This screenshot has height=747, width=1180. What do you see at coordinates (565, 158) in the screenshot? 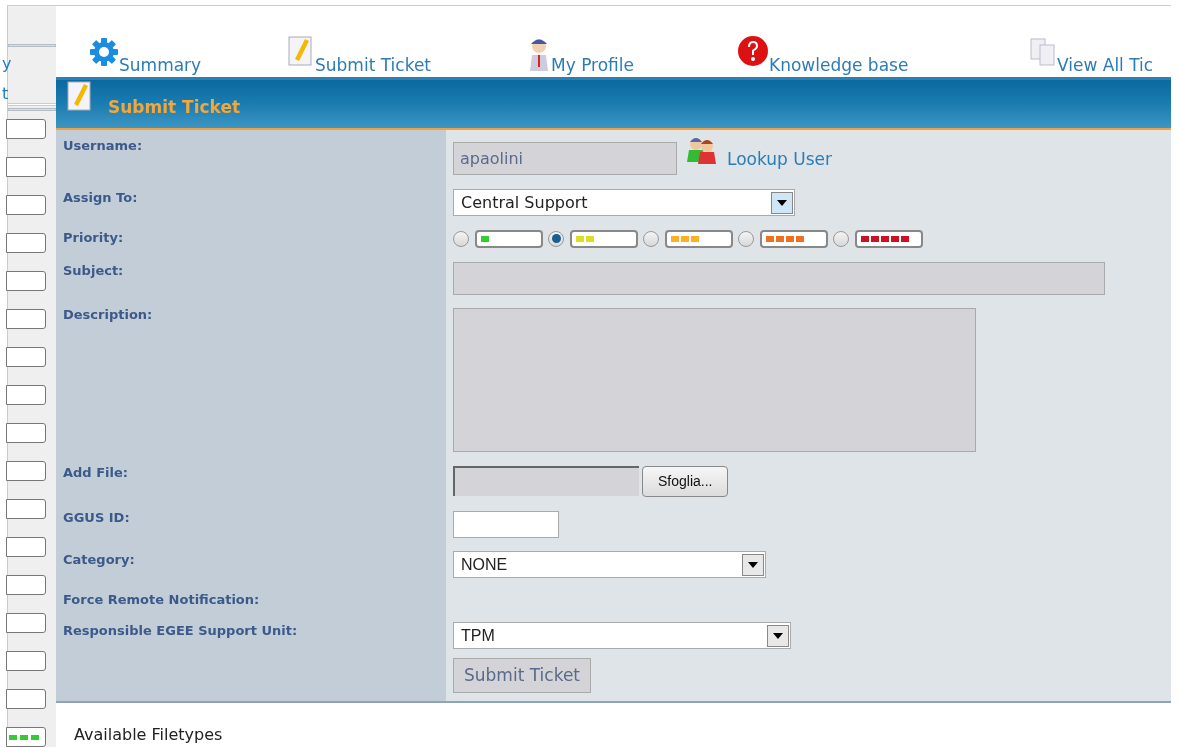
I see `username-field: apaolini` at bounding box center [565, 158].